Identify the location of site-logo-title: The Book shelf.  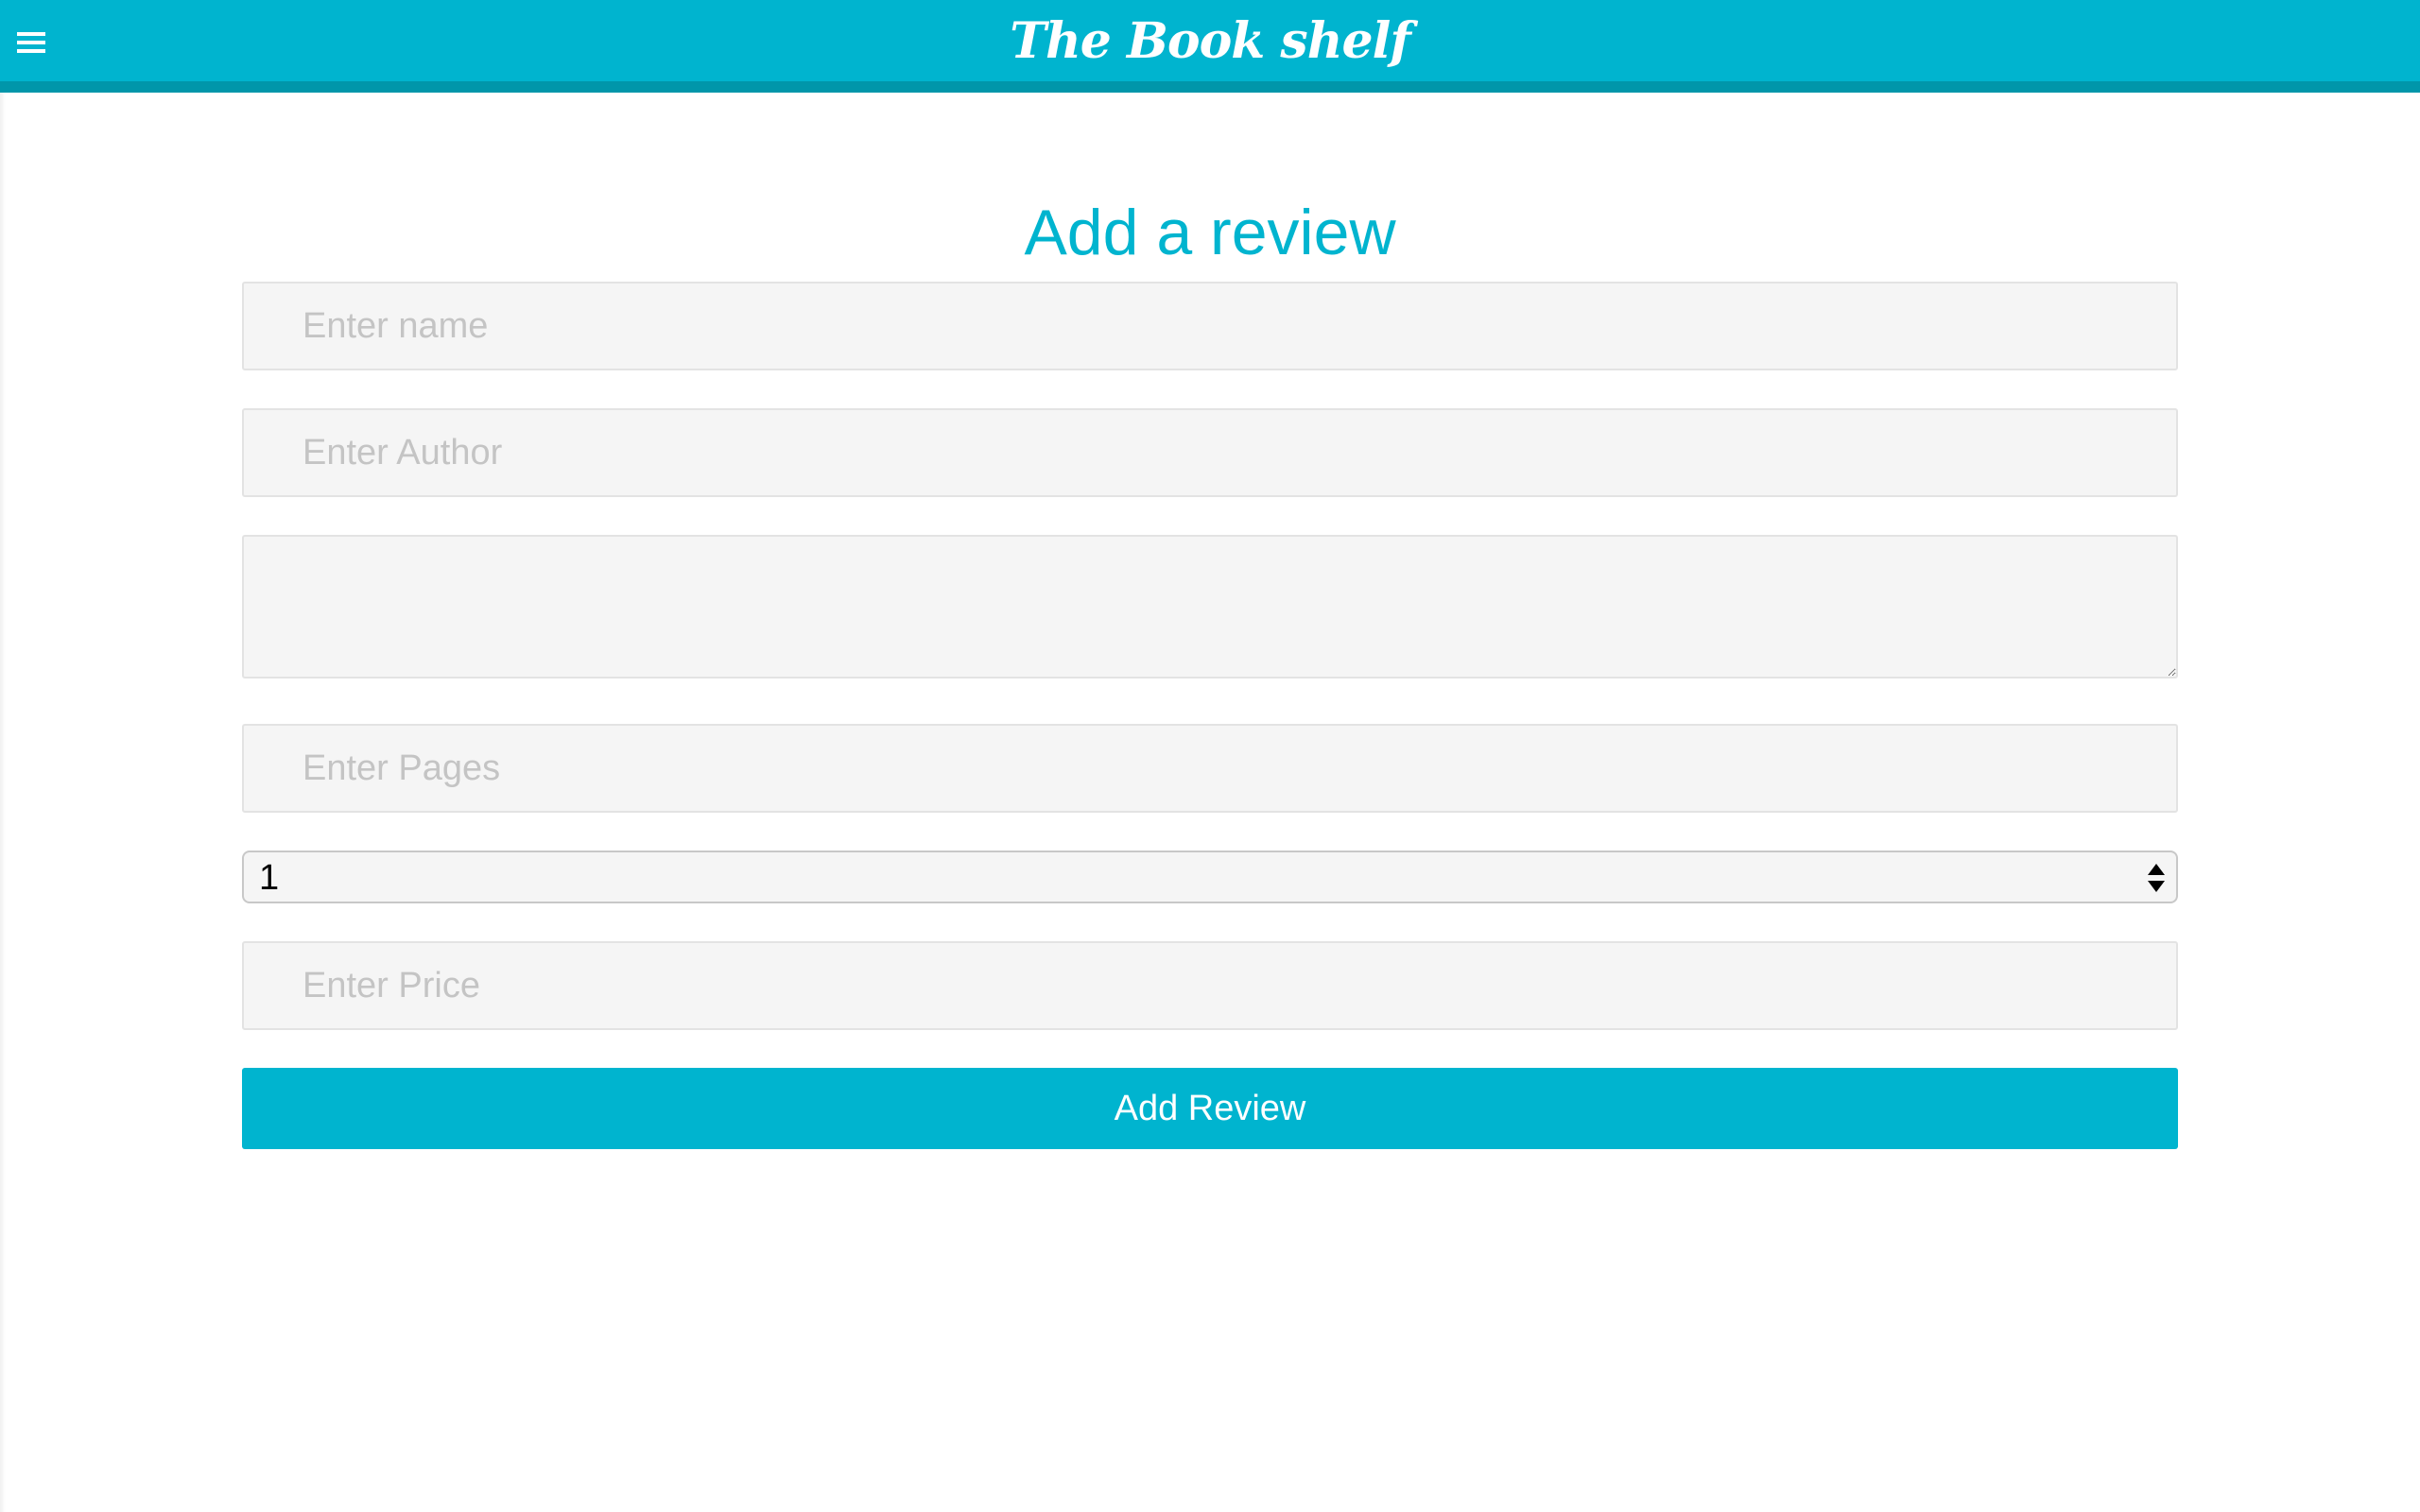
(1210, 41).